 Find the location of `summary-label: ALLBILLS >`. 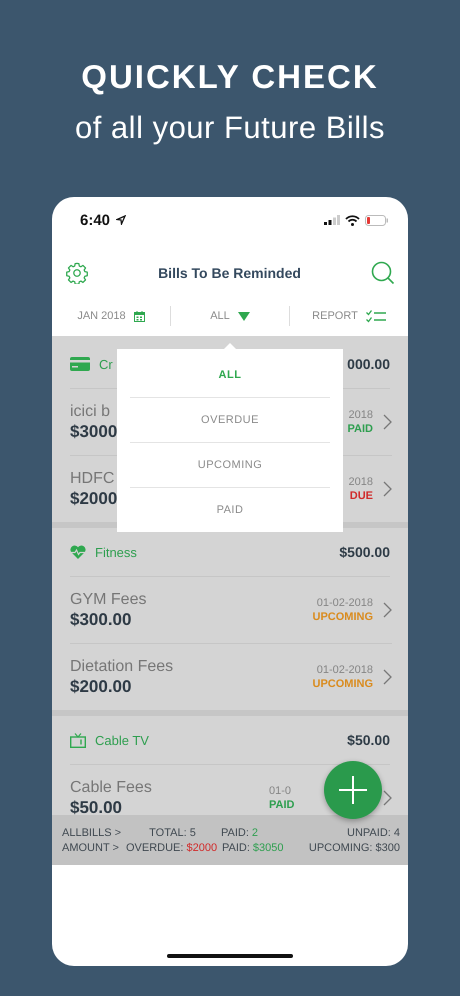

summary-label: ALLBILLS > is located at coordinates (92, 832).